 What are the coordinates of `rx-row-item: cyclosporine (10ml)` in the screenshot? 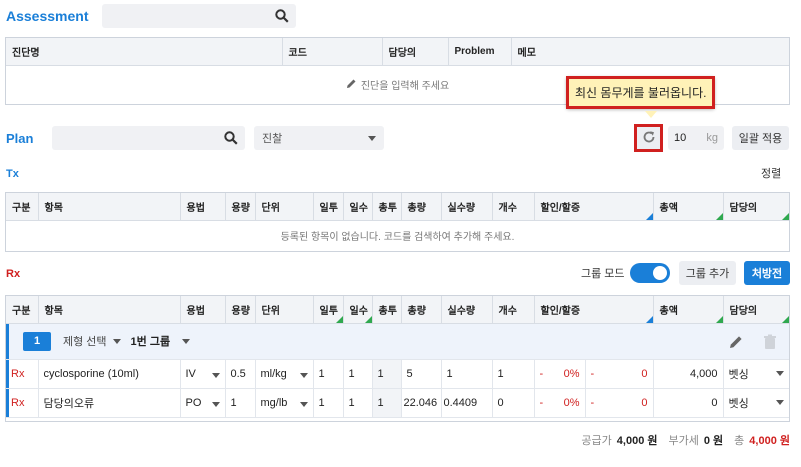 It's located at (109, 374).